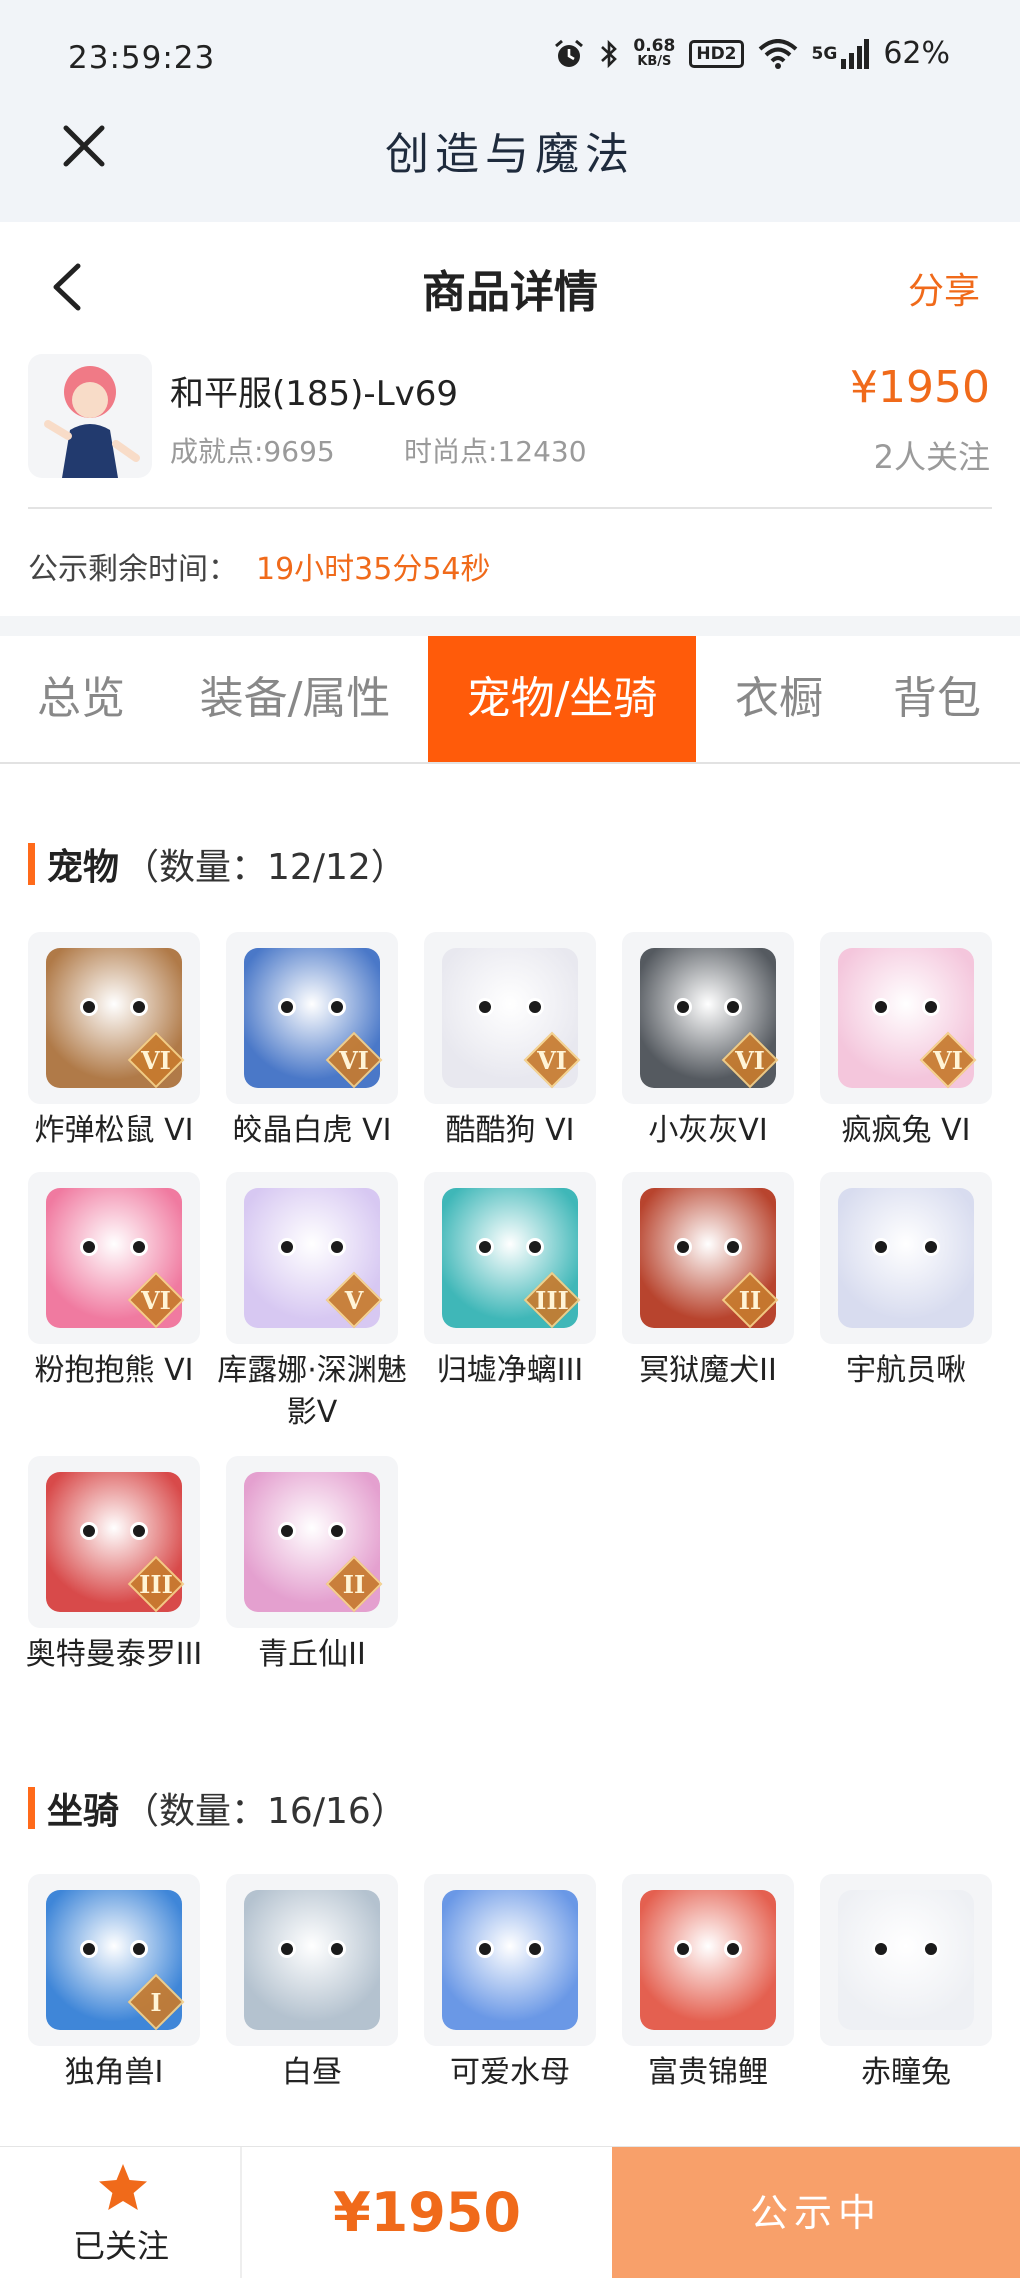  I want to click on pet-portrait, so click(906, 1258).